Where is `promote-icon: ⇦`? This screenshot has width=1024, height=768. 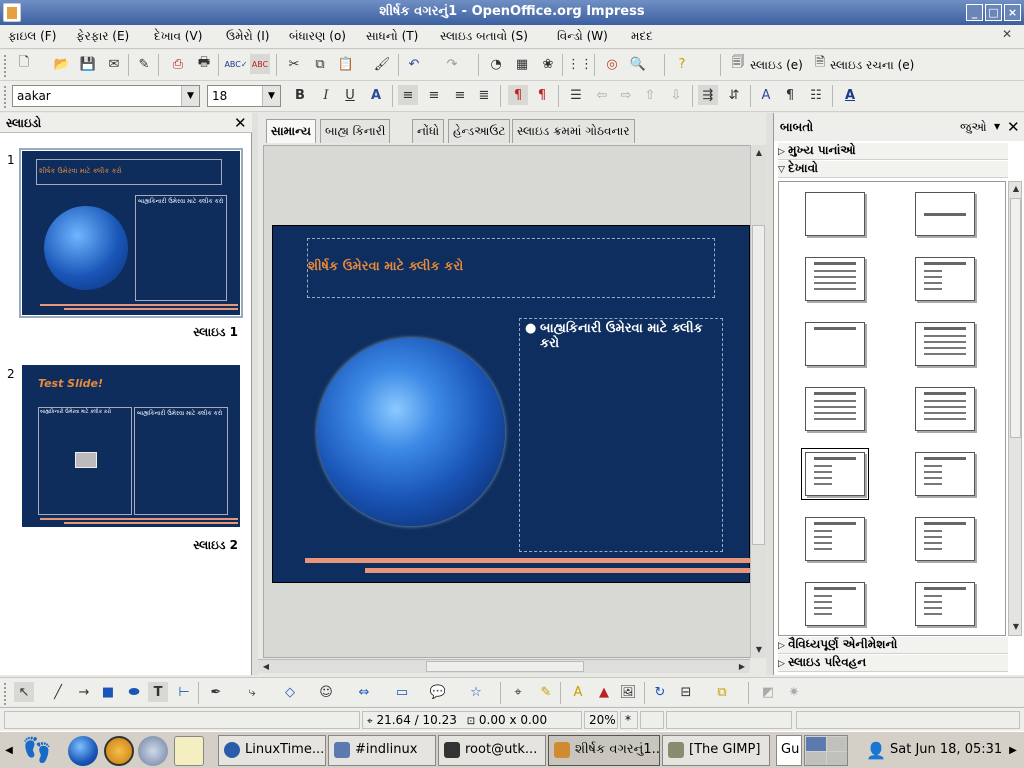
promote-icon: ⇦ is located at coordinates (602, 95).